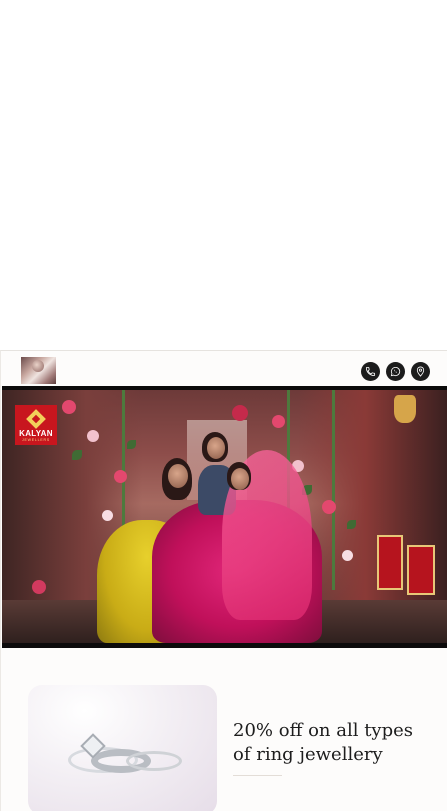 The width and height of the screenshot is (447, 811). What do you see at coordinates (323, 742) in the screenshot?
I see `offer-headline: 20% off on all types of ring jewellery` at bounding box center [323, 742].